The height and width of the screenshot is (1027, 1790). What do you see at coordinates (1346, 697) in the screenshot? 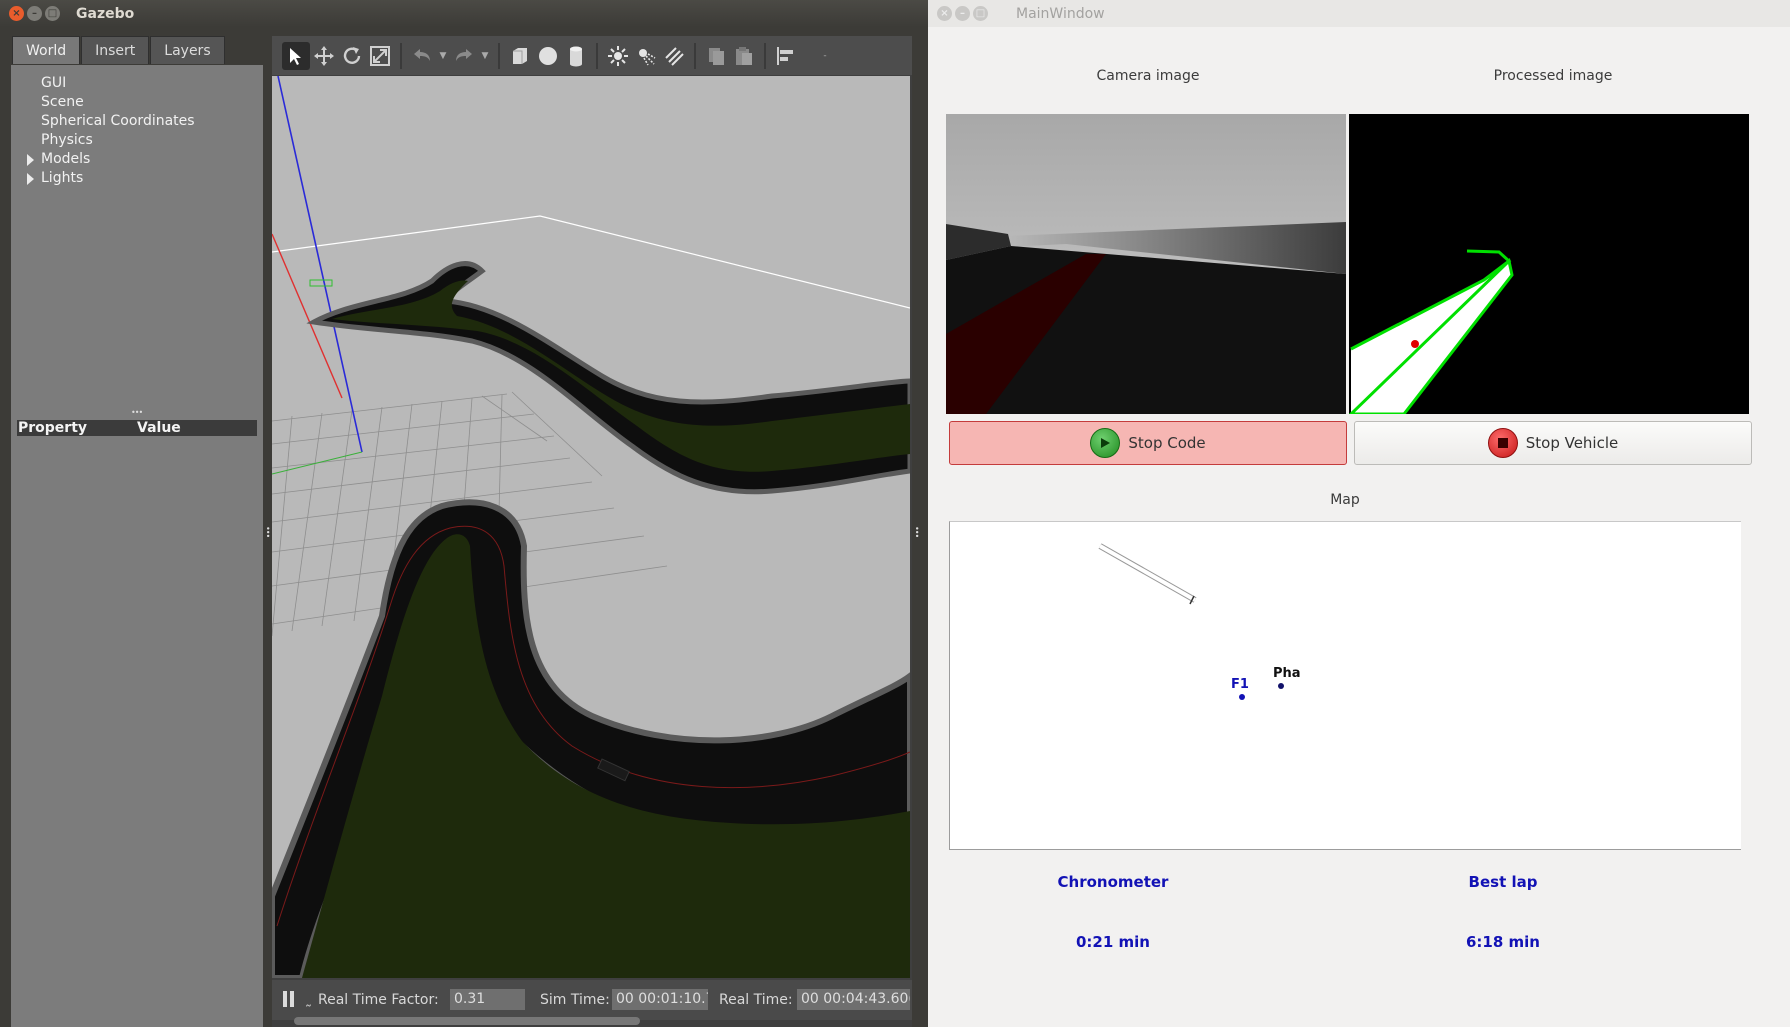
I see `circuit-outline: Pha F1` at bounding box center [1346, 697].